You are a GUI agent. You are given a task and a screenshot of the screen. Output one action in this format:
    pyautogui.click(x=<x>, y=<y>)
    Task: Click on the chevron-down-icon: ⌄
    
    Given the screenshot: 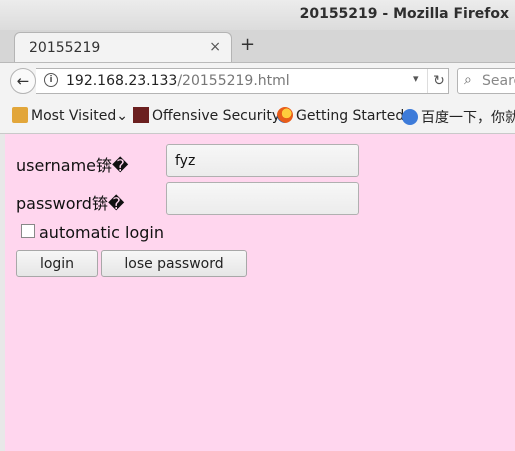 What is the action you would take?
    pyautogui.click(x=122, y=116)
    